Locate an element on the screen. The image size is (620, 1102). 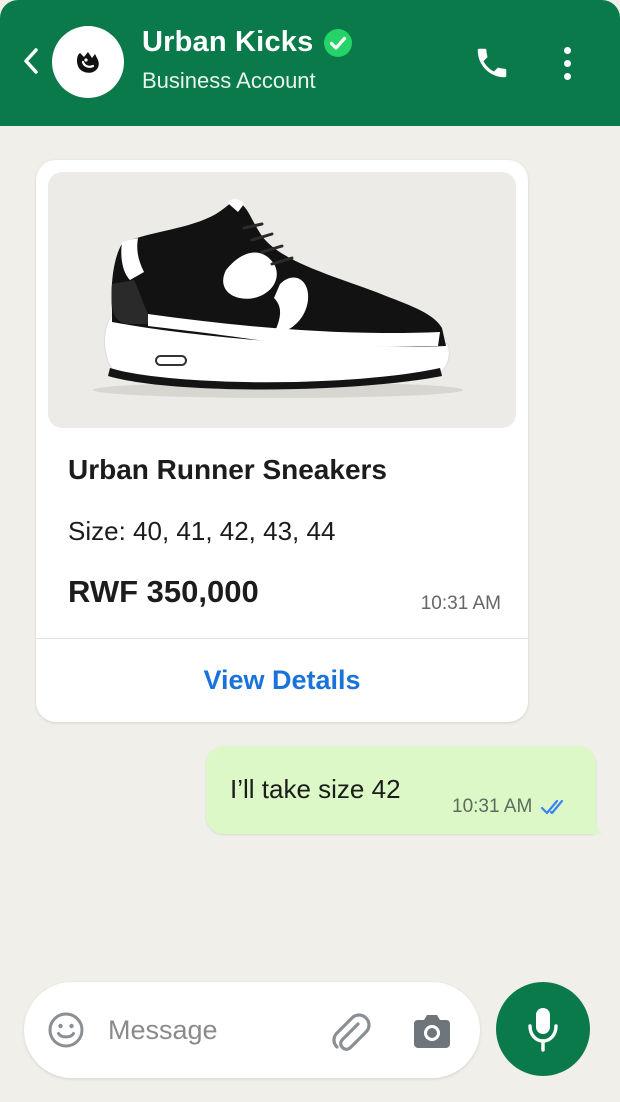
message-composer is located at coordinates (252, 1030).